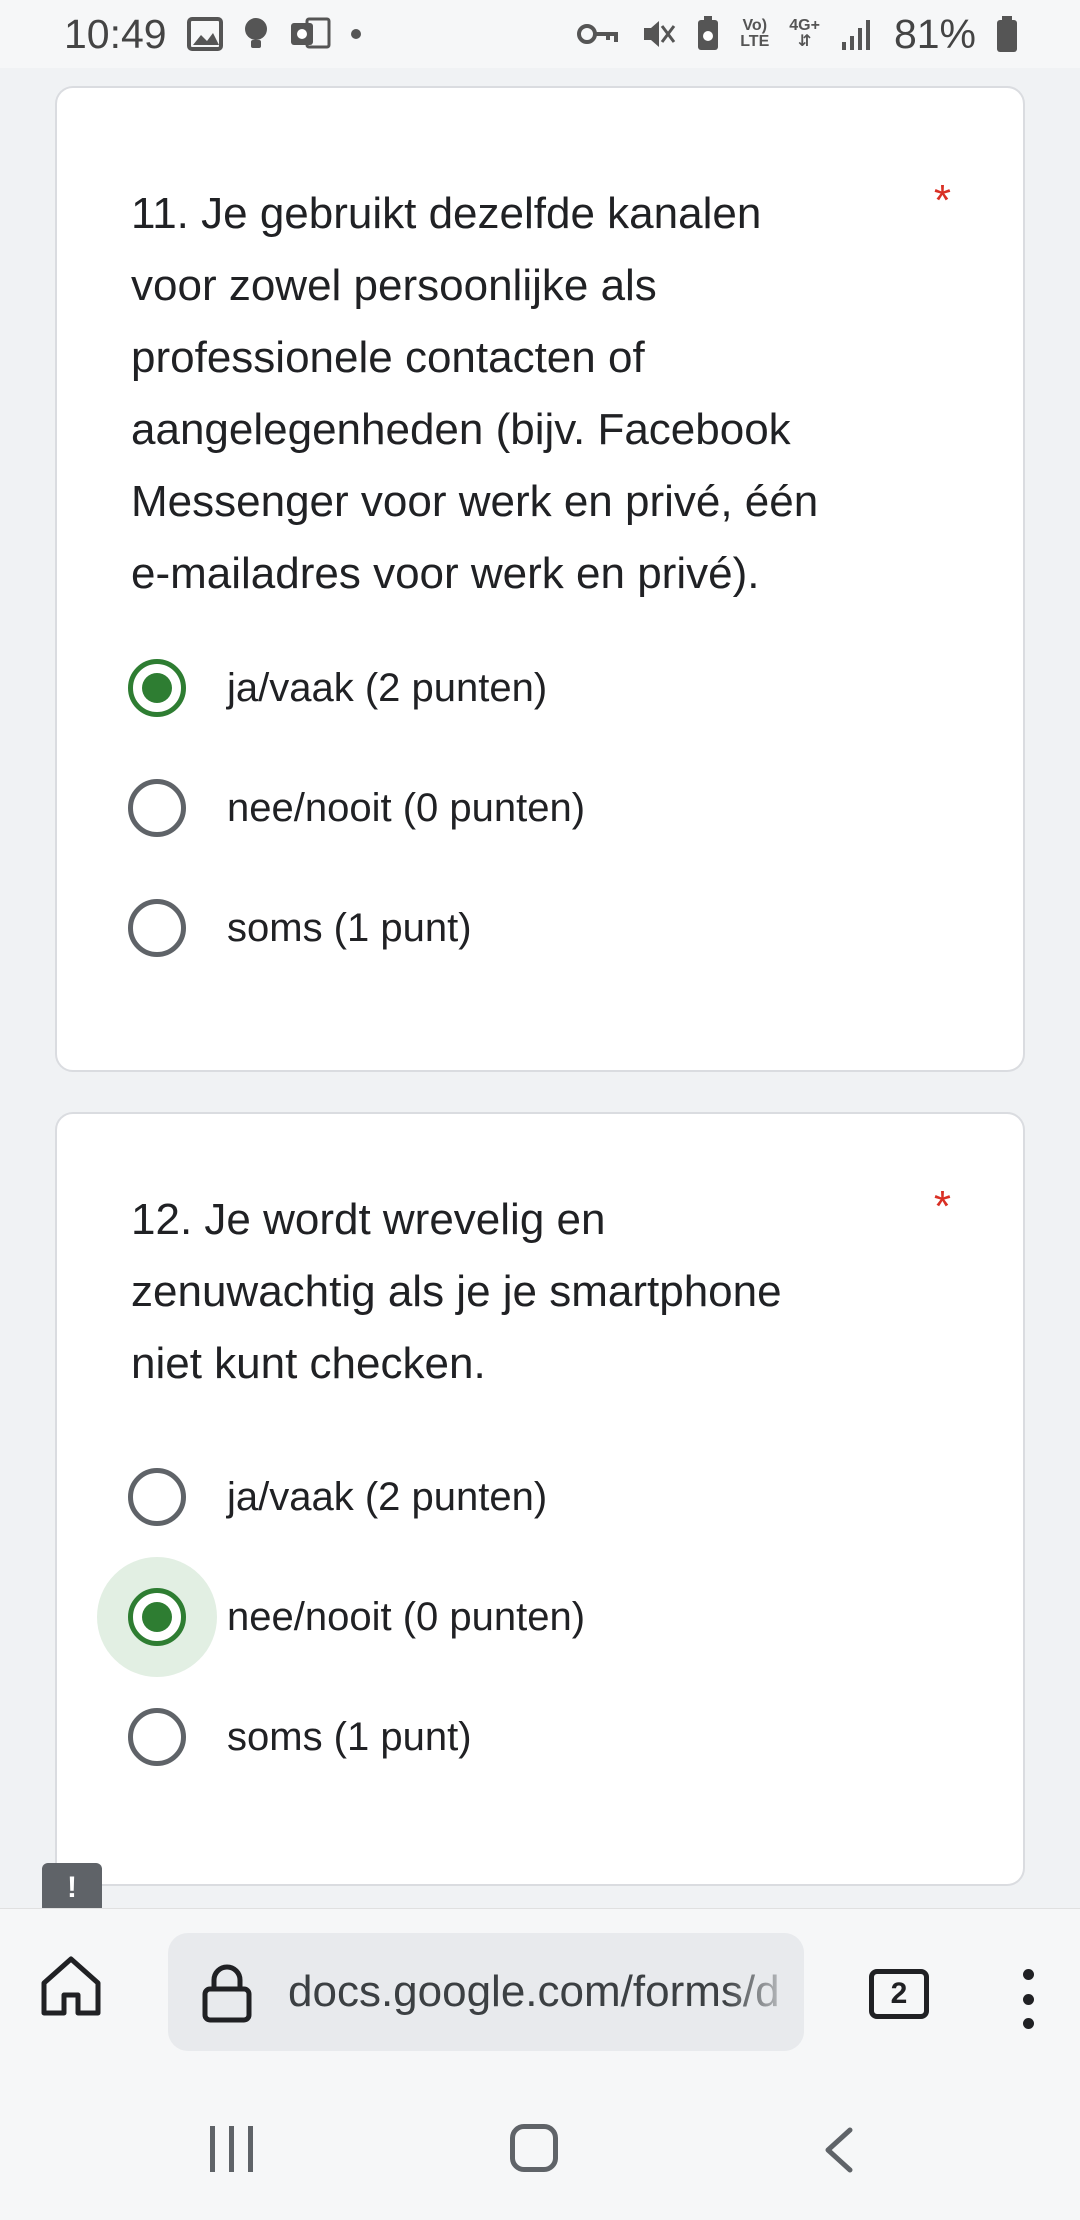  I want to click on system-navigation-bar, so click(540, 2140).